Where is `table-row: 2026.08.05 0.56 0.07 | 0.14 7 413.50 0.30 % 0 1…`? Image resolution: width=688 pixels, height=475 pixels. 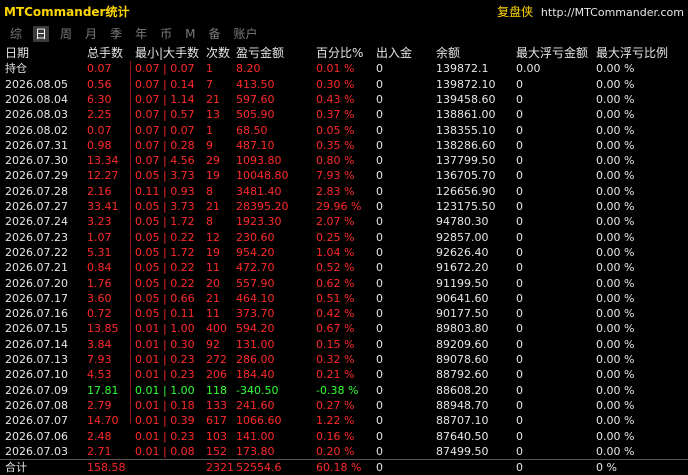
table-row: 2026.08.05 0.56 0.07 | 0.14 7 413.50 0.30 % 0 1… is located at coordinates (344, 84).